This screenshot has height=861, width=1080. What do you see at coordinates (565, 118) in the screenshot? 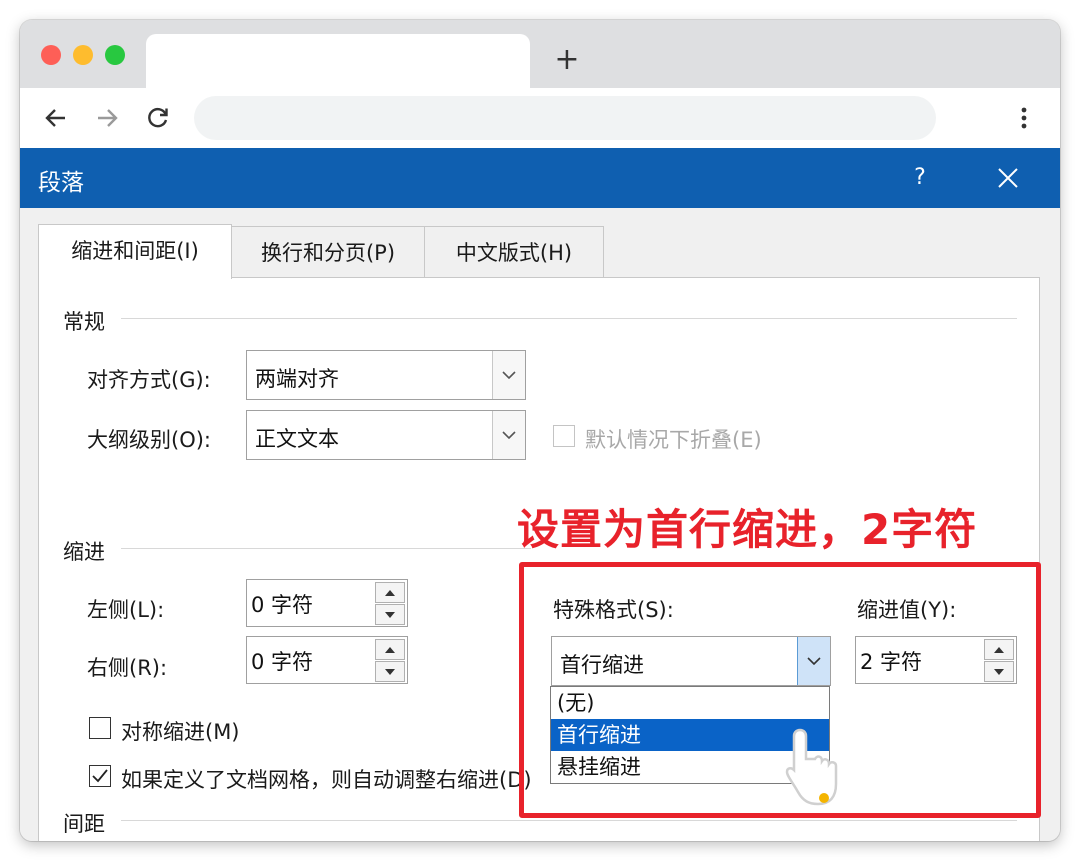
I see `address-bar` at bounding box center [565, 118].